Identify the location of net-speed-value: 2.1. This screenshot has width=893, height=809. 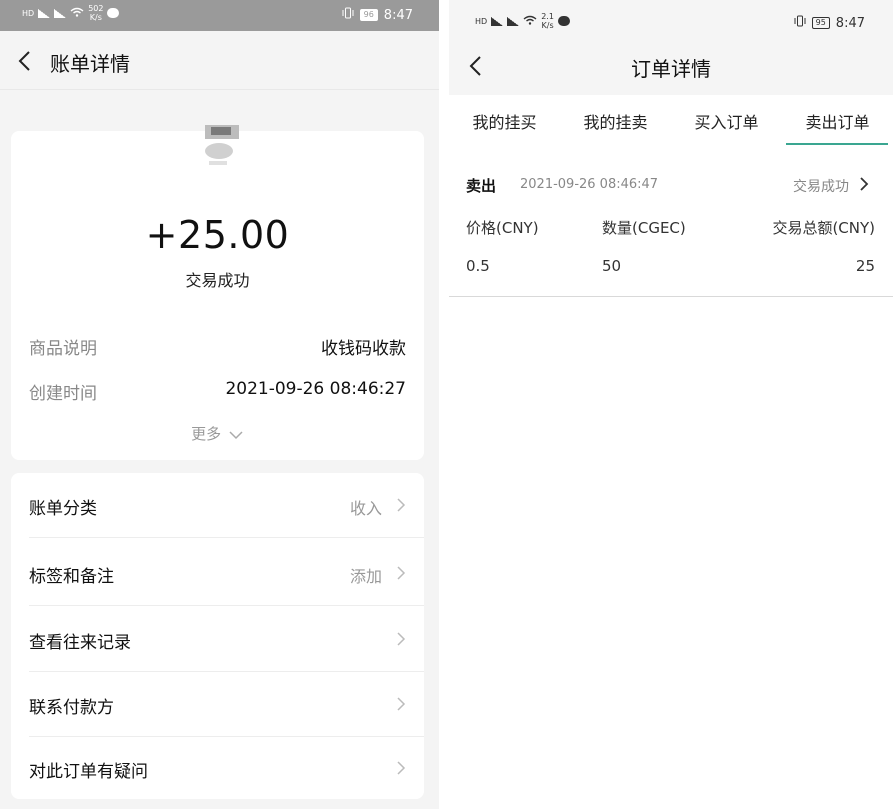
(547, 16).